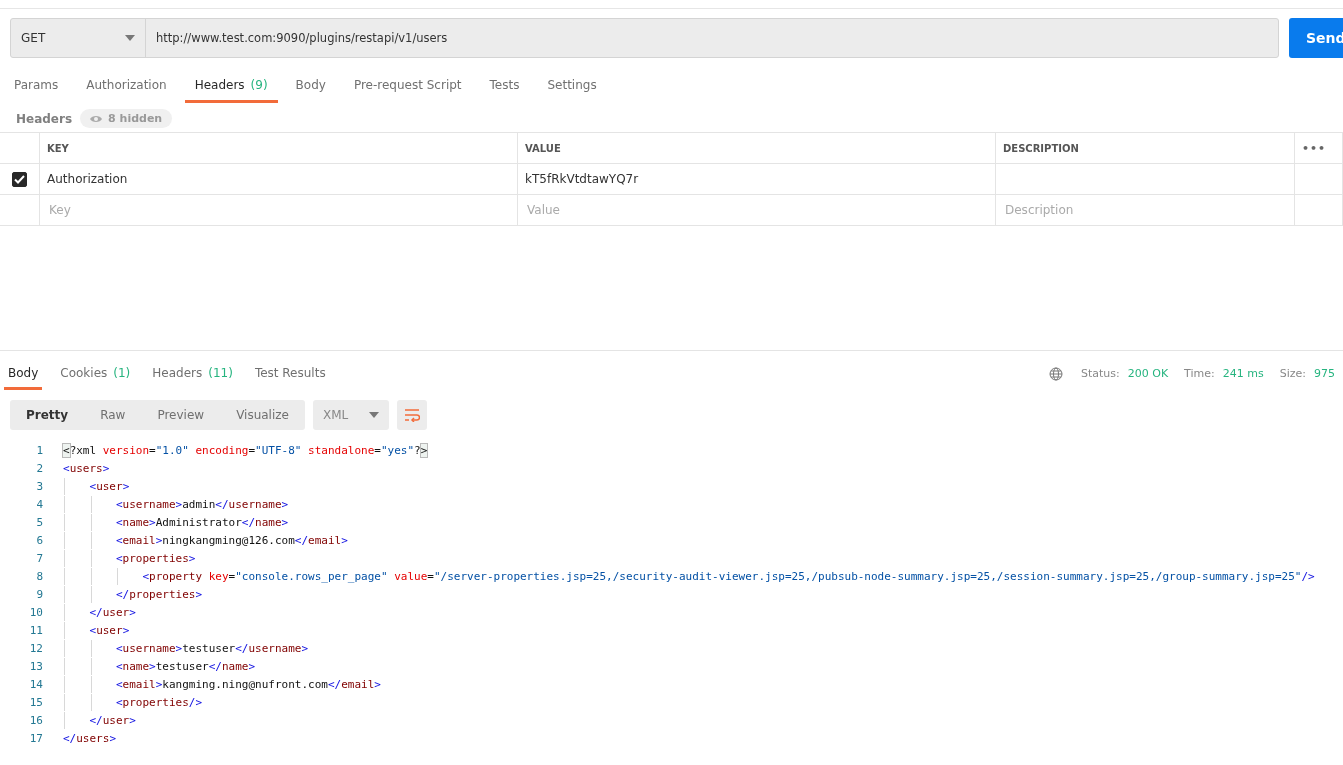 Image resolution: width=1343 pixels, height=765 pixels. Describe the element at coordinates (39, 558) in the screenshot. I see `line-number: 7` at that location.